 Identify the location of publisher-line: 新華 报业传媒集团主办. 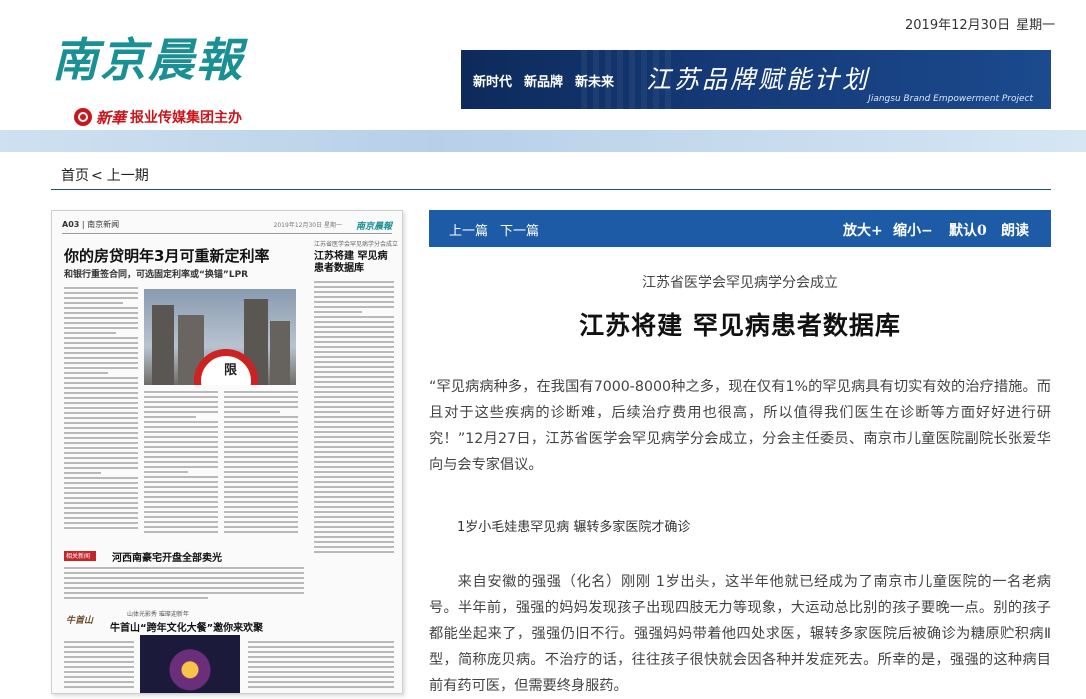
(158, 117).